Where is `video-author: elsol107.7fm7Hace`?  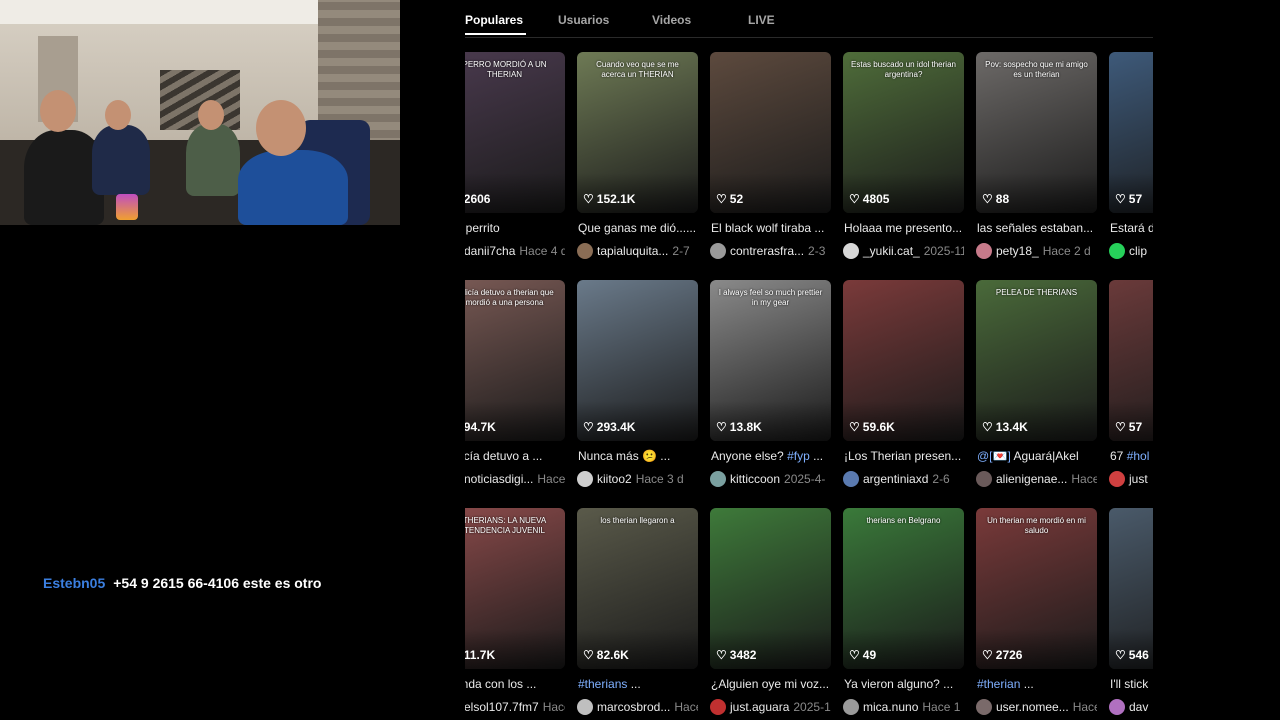 video-author: elsol107.7fm7Hace is located at coordinates (515, 707).